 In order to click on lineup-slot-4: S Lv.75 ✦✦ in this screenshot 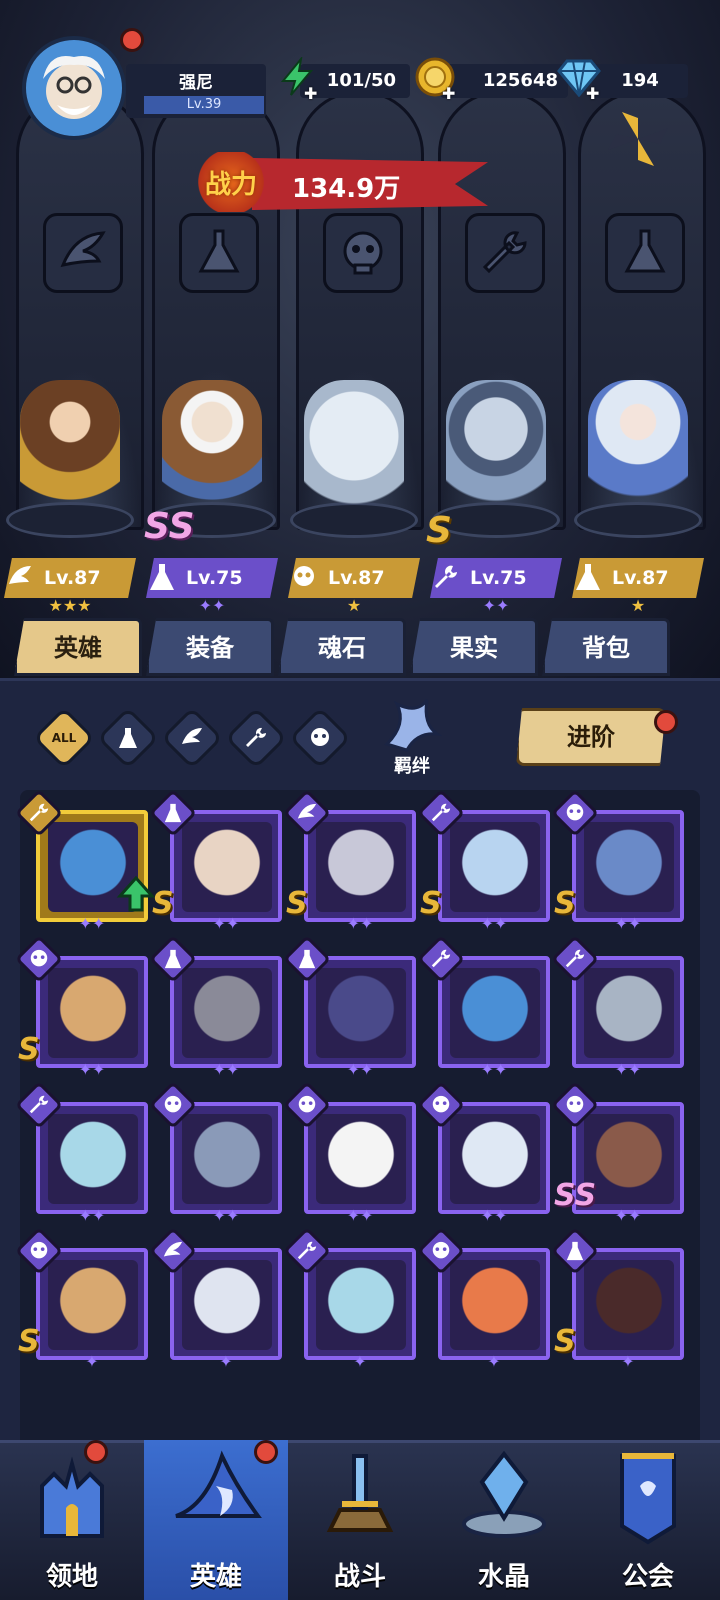, I will do `click(496, 495)`.